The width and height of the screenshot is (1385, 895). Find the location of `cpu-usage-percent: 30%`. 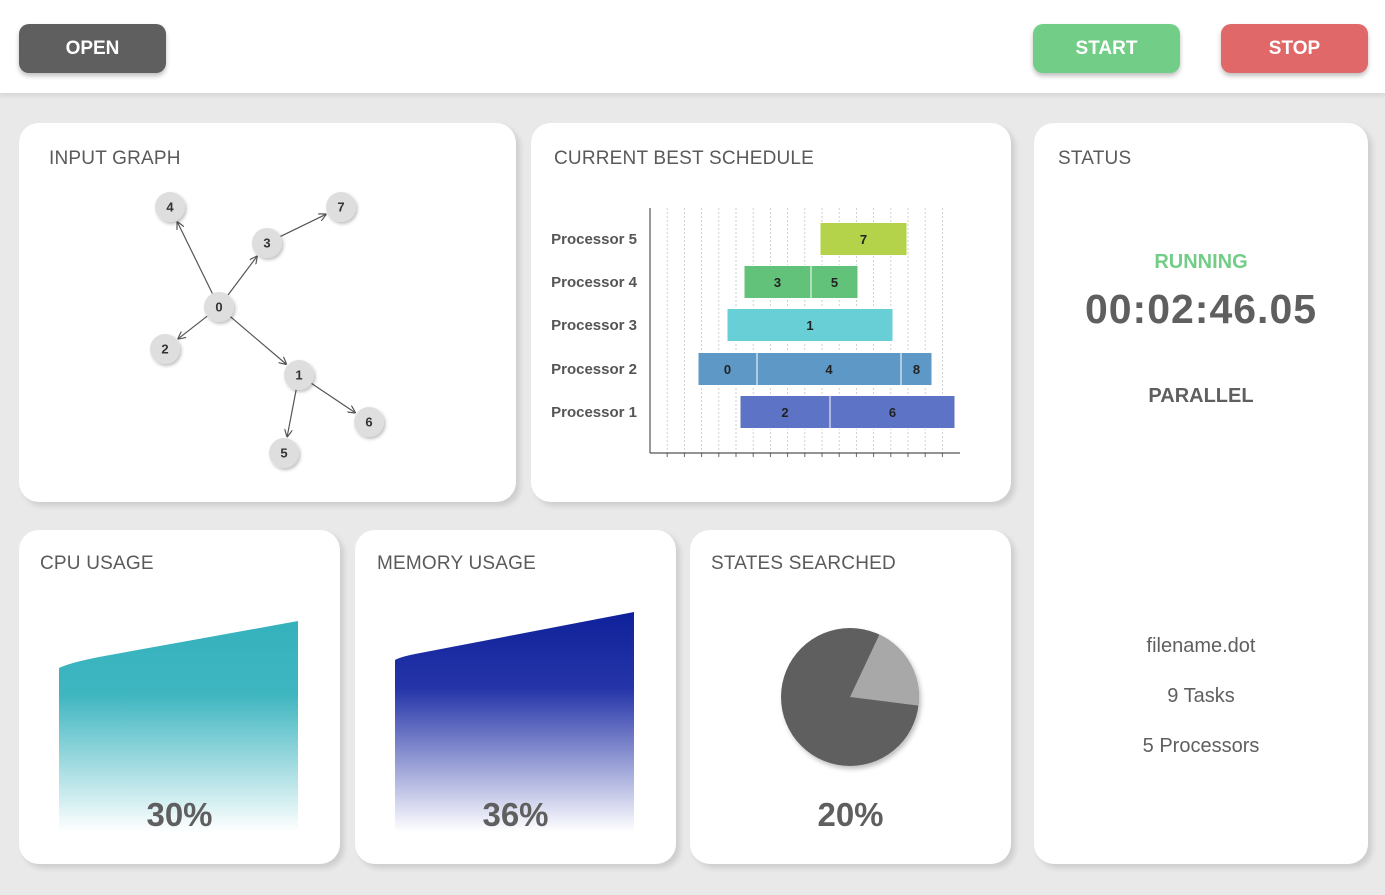

cpu-usage-percent: 30% is located at coordinates (179, 814).